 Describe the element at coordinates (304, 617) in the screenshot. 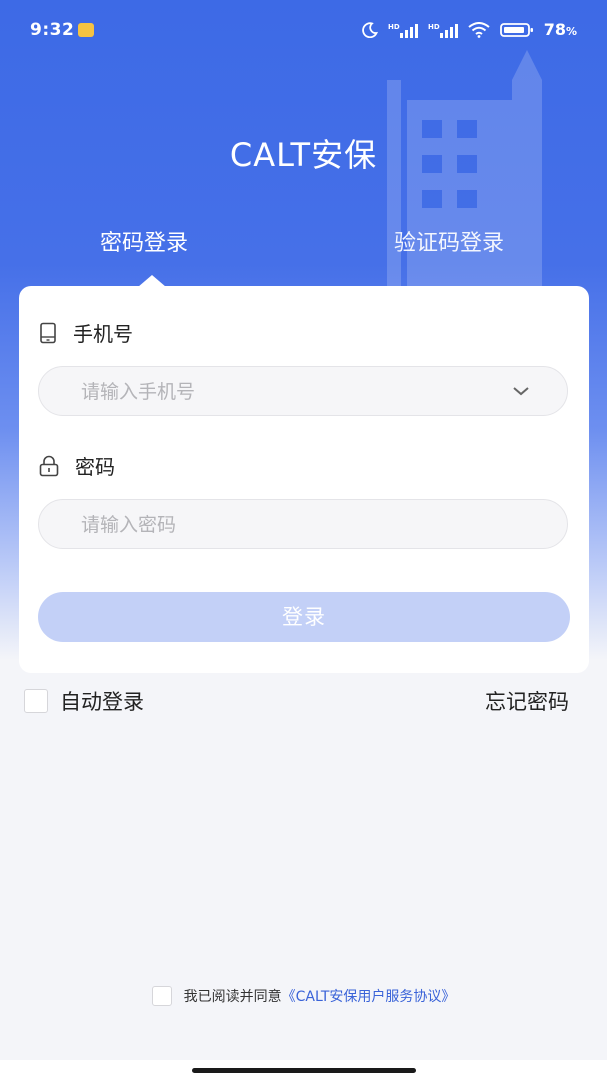

I see `login-button: 登录` at that location.